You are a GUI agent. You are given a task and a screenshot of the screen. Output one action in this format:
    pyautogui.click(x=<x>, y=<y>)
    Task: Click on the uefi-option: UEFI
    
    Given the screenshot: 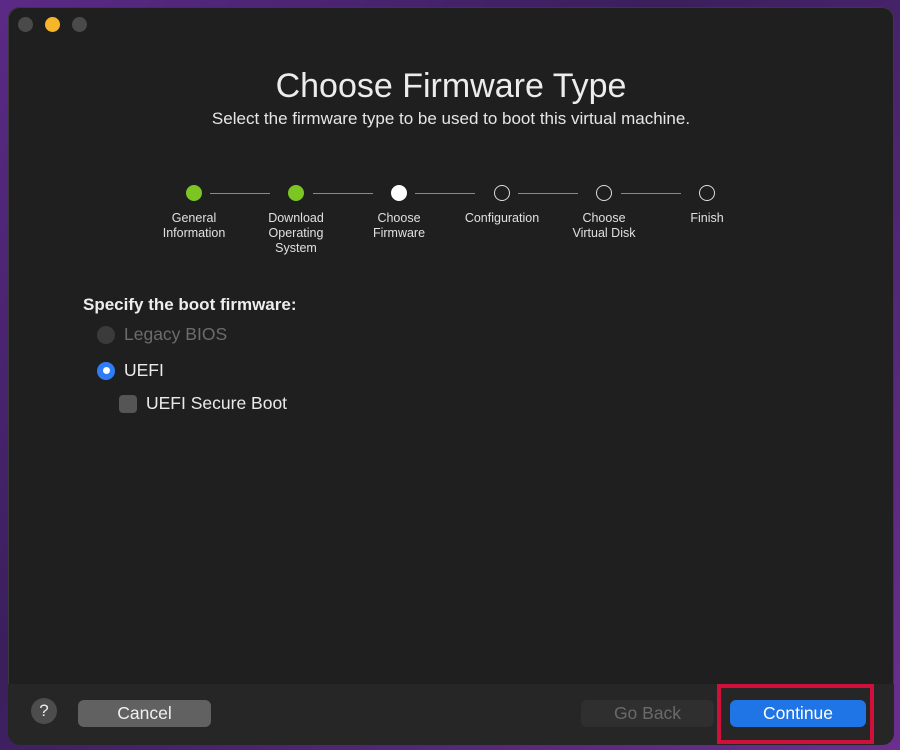 What is the action you would take?
    pyautogui.click(x=130, y=370)
    